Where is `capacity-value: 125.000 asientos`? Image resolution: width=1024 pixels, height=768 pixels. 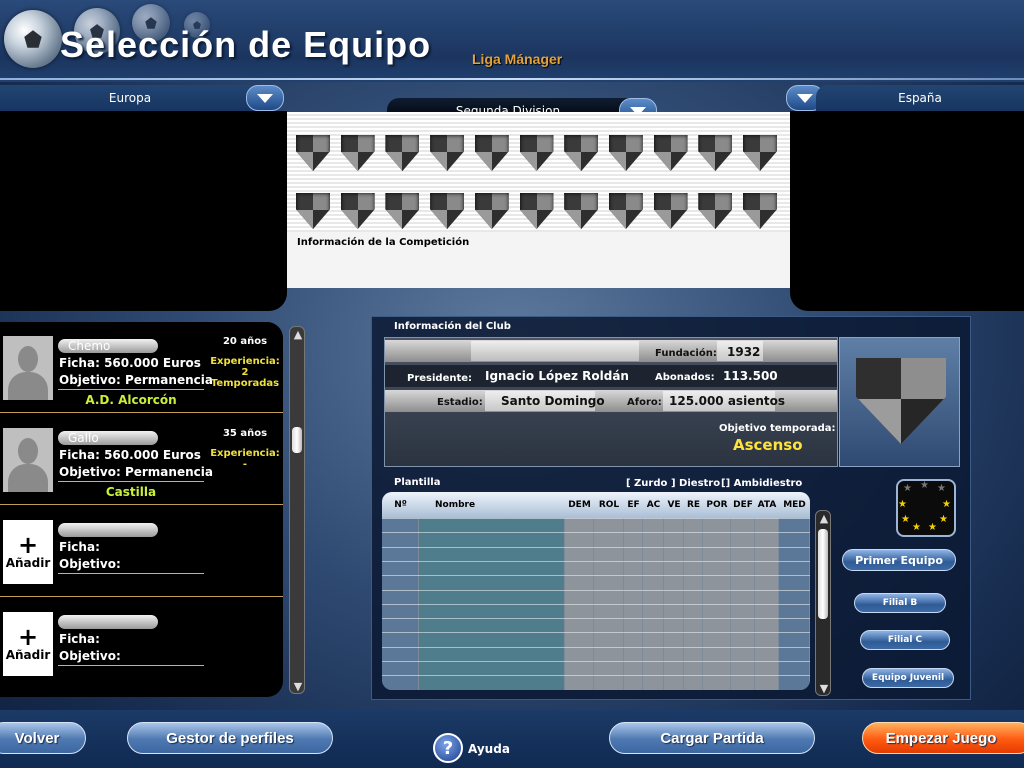
capacity-value: 125.000 asientos is located at coordinates (727, 401).